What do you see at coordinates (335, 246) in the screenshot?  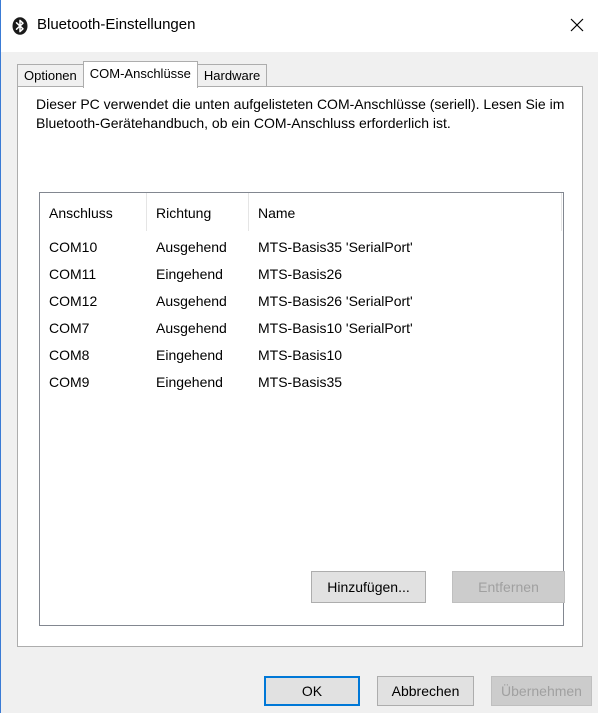 I see `cell-name: MTS-Basis35 'SerialPort'` at bounding box center [335, 246].